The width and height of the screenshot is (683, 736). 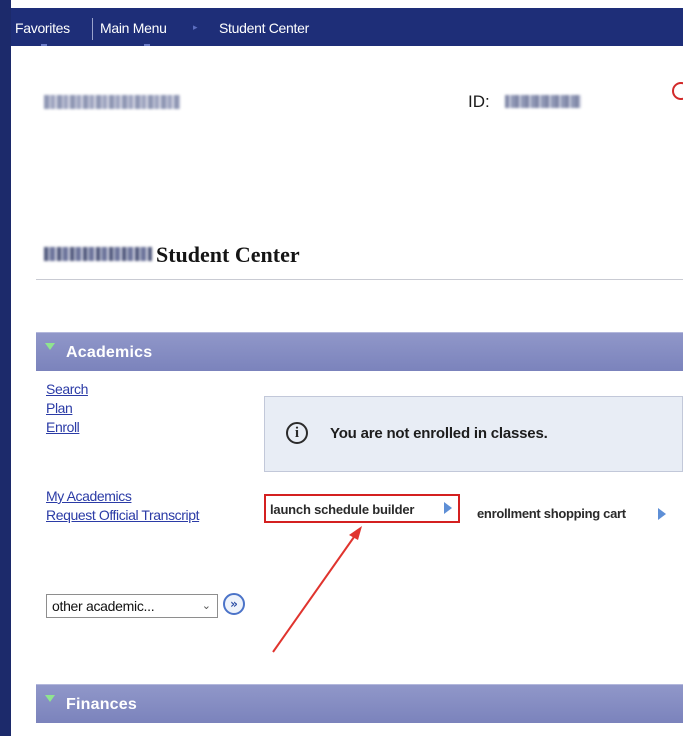 I want to click on top-nav-bar: Favorites Main Menu ▸ Student Center, so click(x=347, y=27).